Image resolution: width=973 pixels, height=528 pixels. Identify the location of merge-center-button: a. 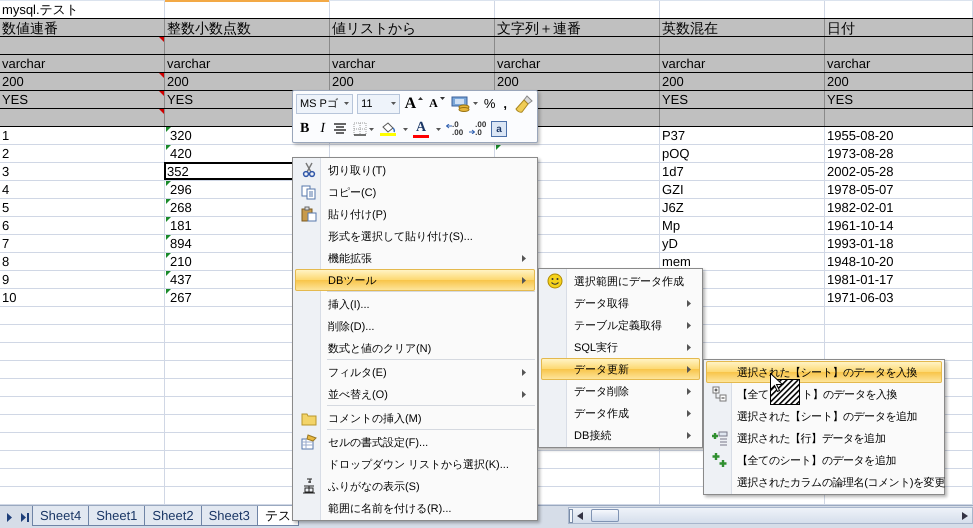
(499, 129).